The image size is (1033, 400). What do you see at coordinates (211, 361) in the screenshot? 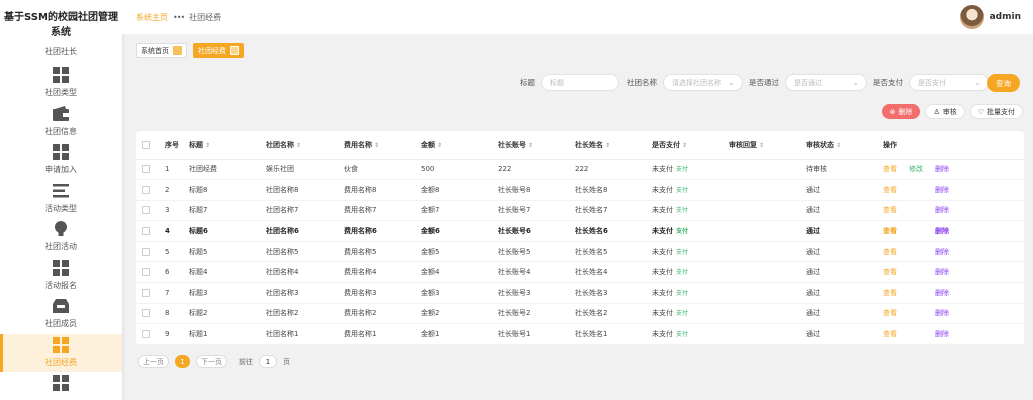
I see `next-page-button: 下一页` at bounding box center [211, 361].